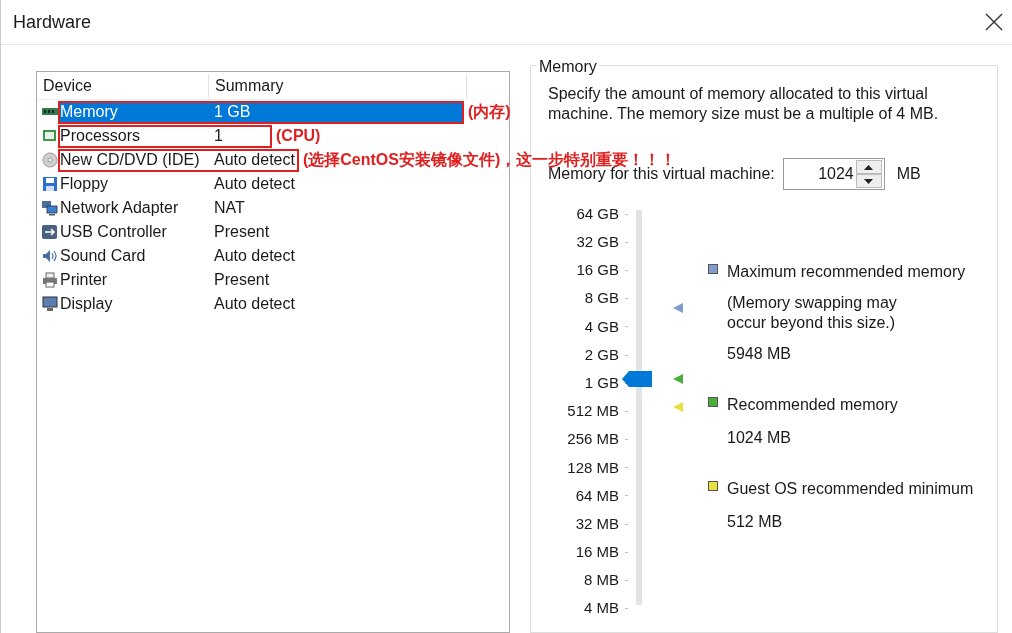  I want to click on increment-button, so click(868, 167).